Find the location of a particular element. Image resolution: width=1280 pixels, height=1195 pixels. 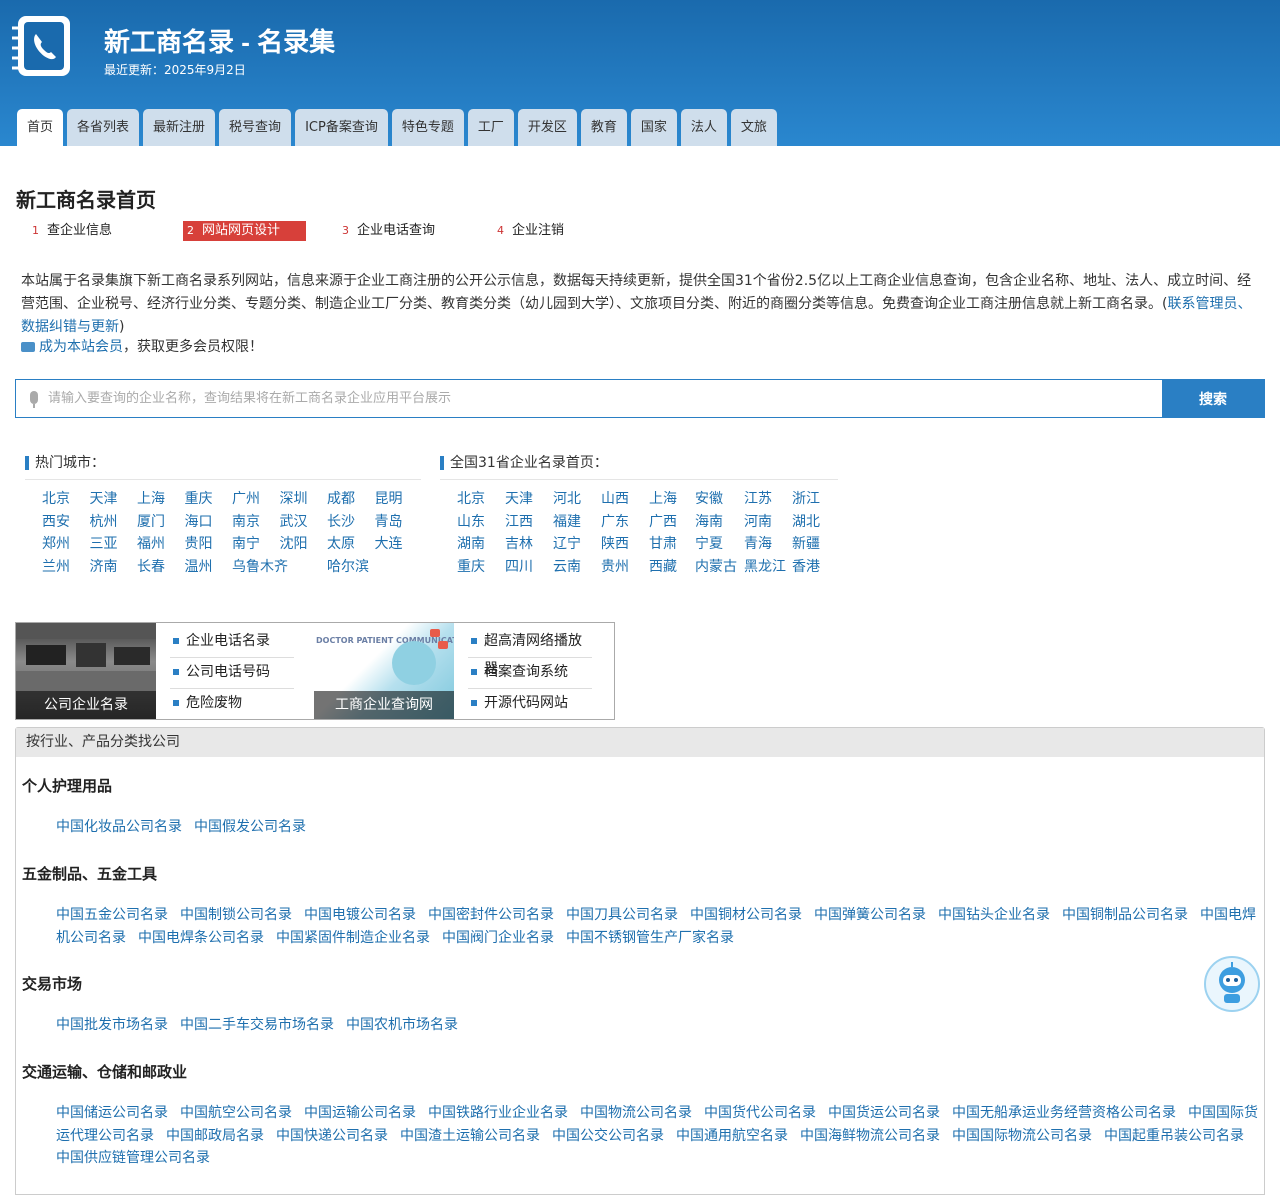

province-link: 海南 is located at coordinates (719, 522).